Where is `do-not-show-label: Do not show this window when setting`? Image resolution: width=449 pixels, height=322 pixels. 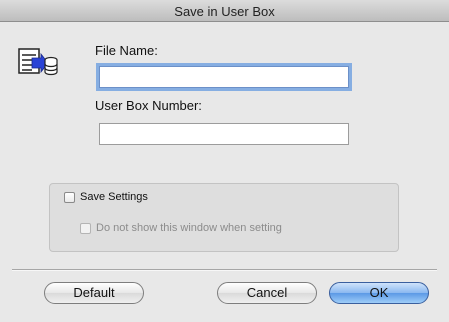
do-not-show-label: Do not show this window when setting is located at coordinates (189, 228).